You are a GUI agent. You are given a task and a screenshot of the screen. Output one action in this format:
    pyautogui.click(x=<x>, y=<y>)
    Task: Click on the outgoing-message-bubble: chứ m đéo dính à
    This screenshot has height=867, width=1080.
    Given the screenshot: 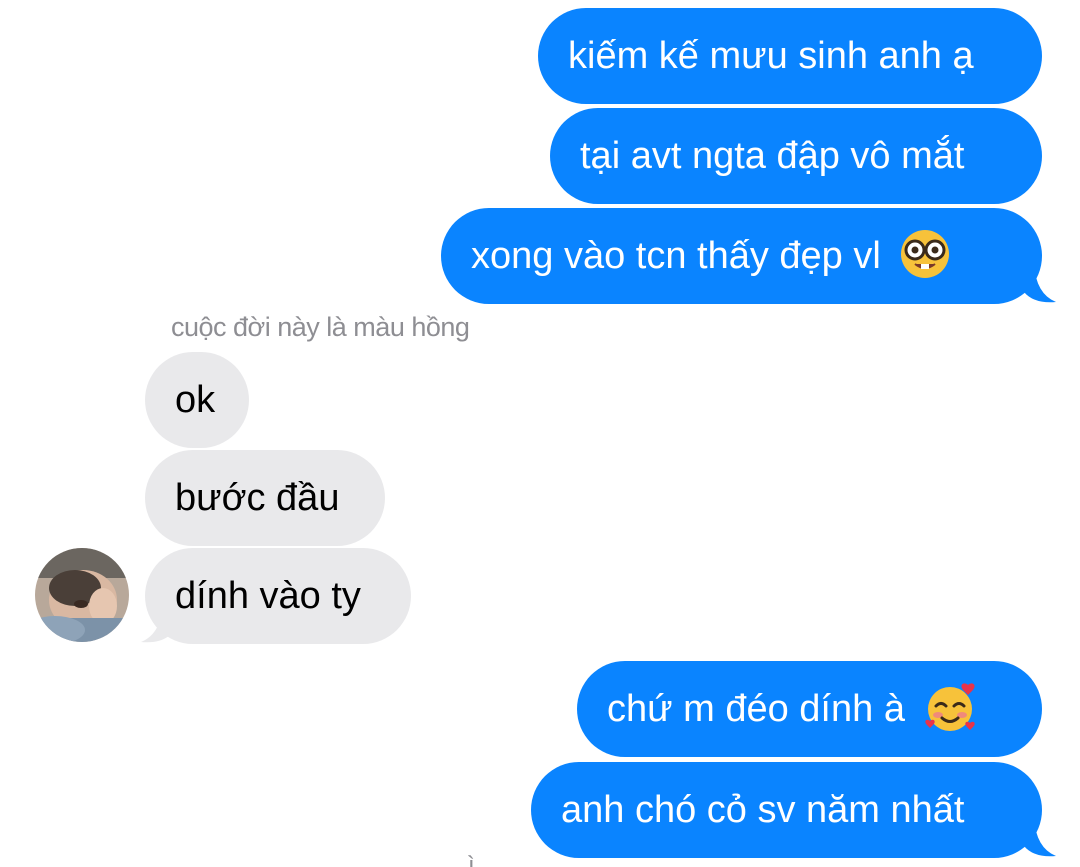 What is the action you would take?
    pyautogui.click(x=809, y=709)
    